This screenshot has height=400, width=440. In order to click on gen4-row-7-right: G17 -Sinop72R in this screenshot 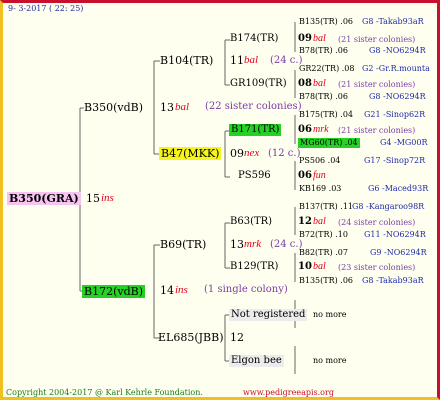, I will do `click(395, 160)`.